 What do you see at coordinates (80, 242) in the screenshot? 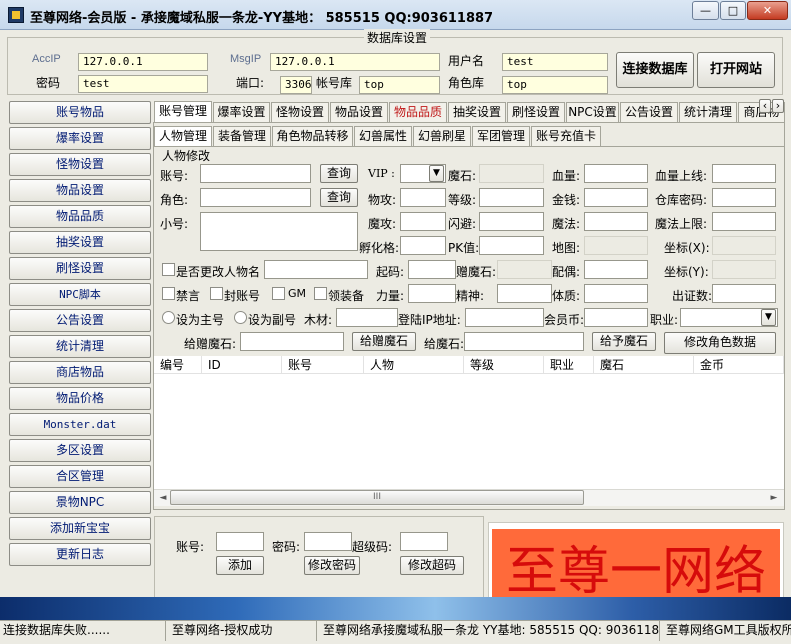
I see `sidebar-item-lottery: 抽奖设置` at bounding box center [80, 242].